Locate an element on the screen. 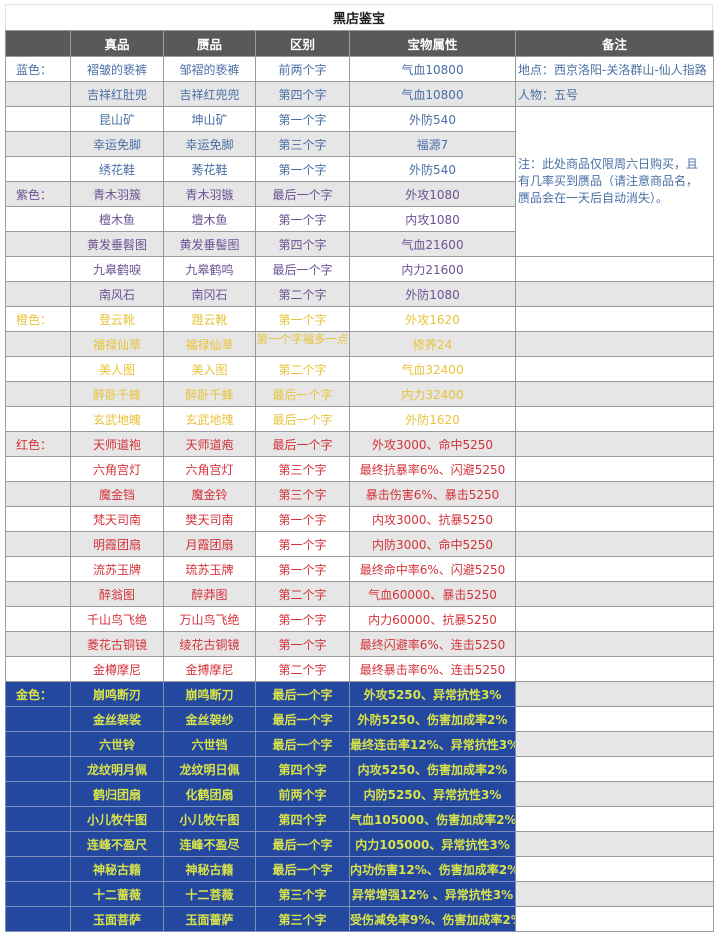 The width and height of the screenshot is (718, 940). fake-name-cell: 琉苏玉牌 is located at coordinates (209, 569).